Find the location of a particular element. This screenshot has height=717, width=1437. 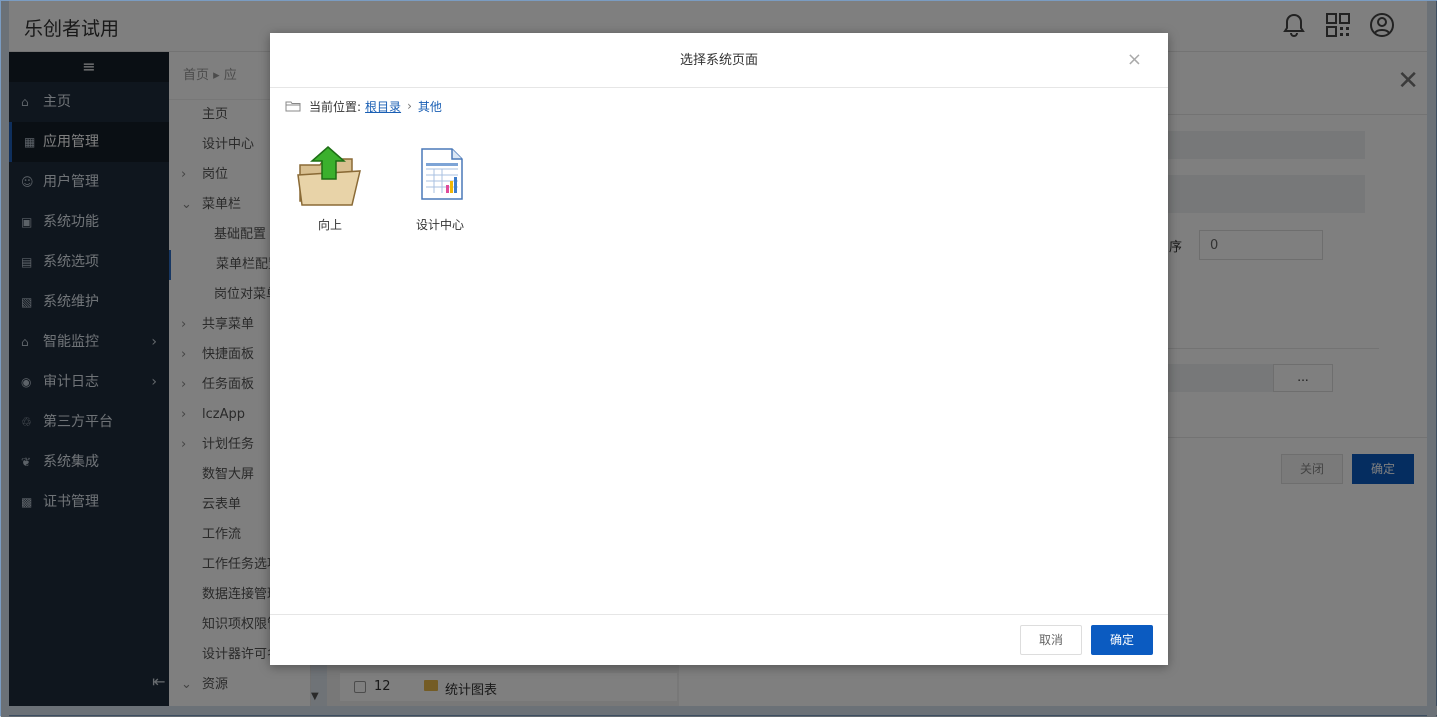

location-bar: 当前位置: 根目录 › 其他 is located at coordinates (363, 106).